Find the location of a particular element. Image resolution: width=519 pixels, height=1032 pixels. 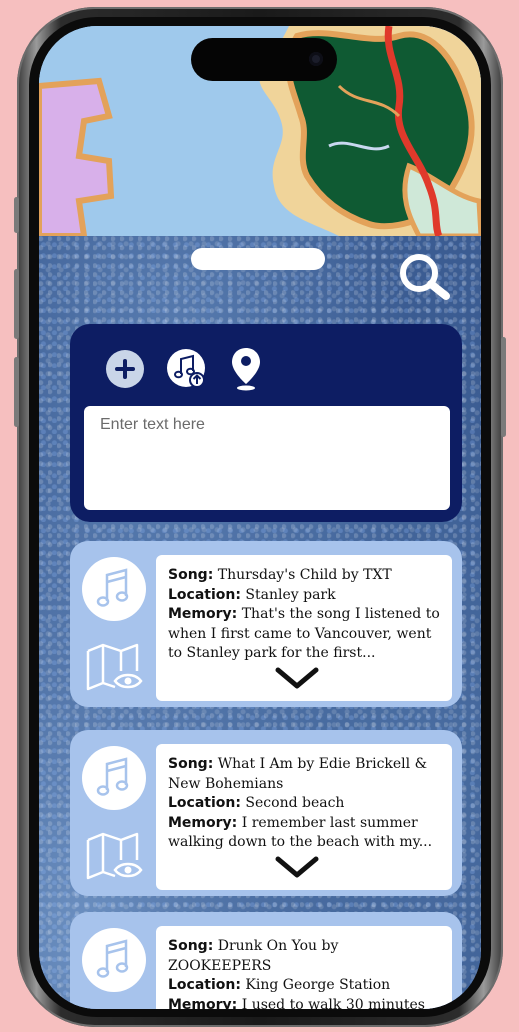

location-button is located at coordinates (246, 369).